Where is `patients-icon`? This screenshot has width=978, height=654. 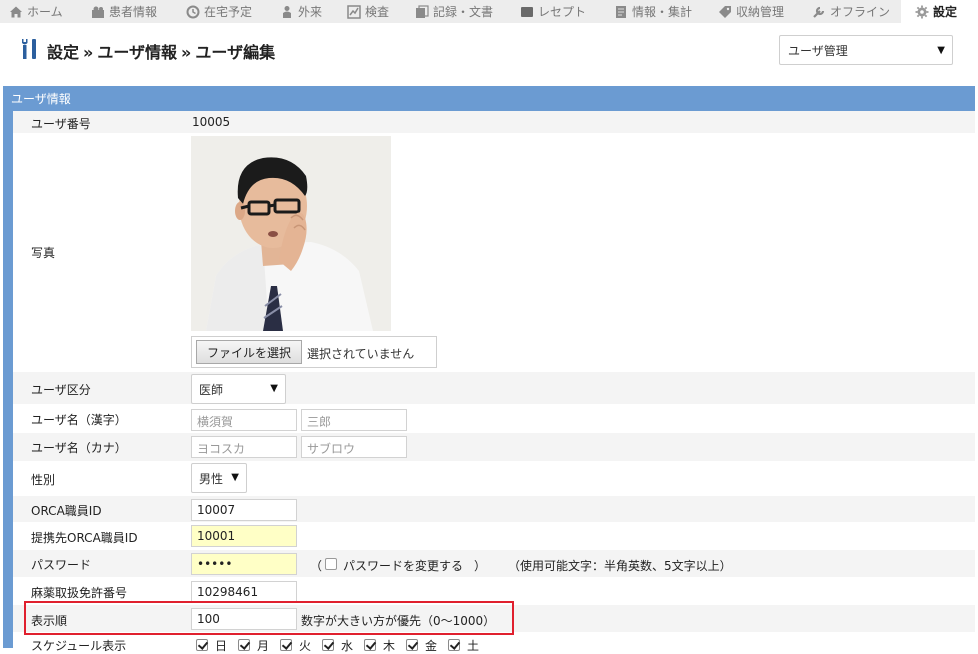 patients-icon is located at coordinates (98, 12).